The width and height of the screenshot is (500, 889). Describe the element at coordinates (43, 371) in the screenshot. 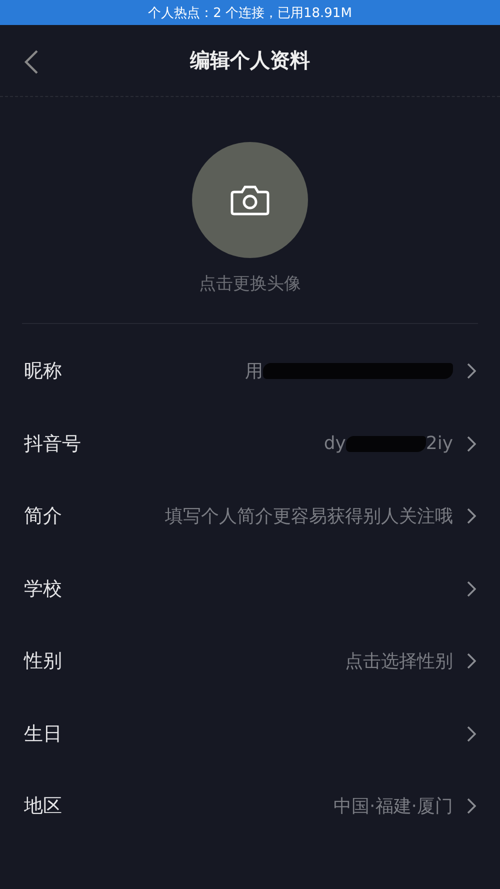

I see `field-label: 昵称` at that location.